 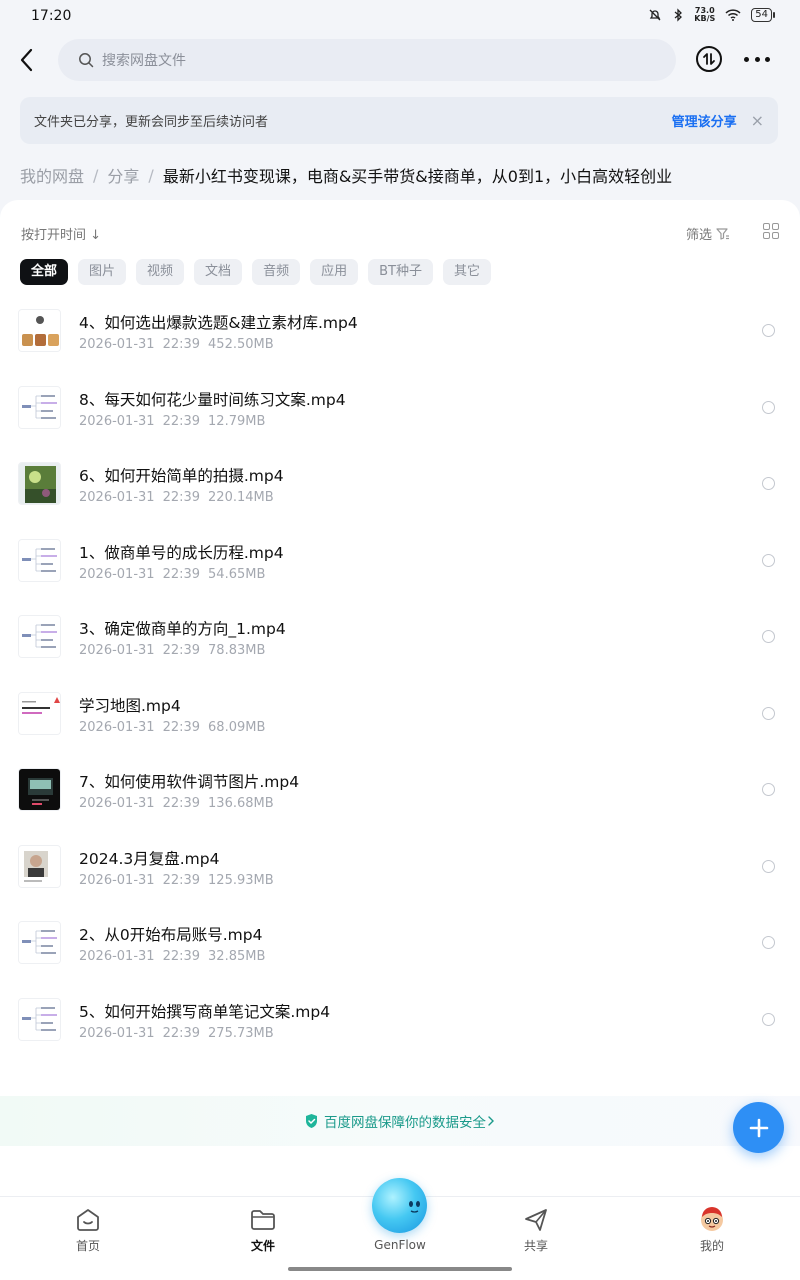 What do you see at coordinates (763, 15) in the screenshot?
I see `battery-indicator: 54` at bounding box center [763, 15].